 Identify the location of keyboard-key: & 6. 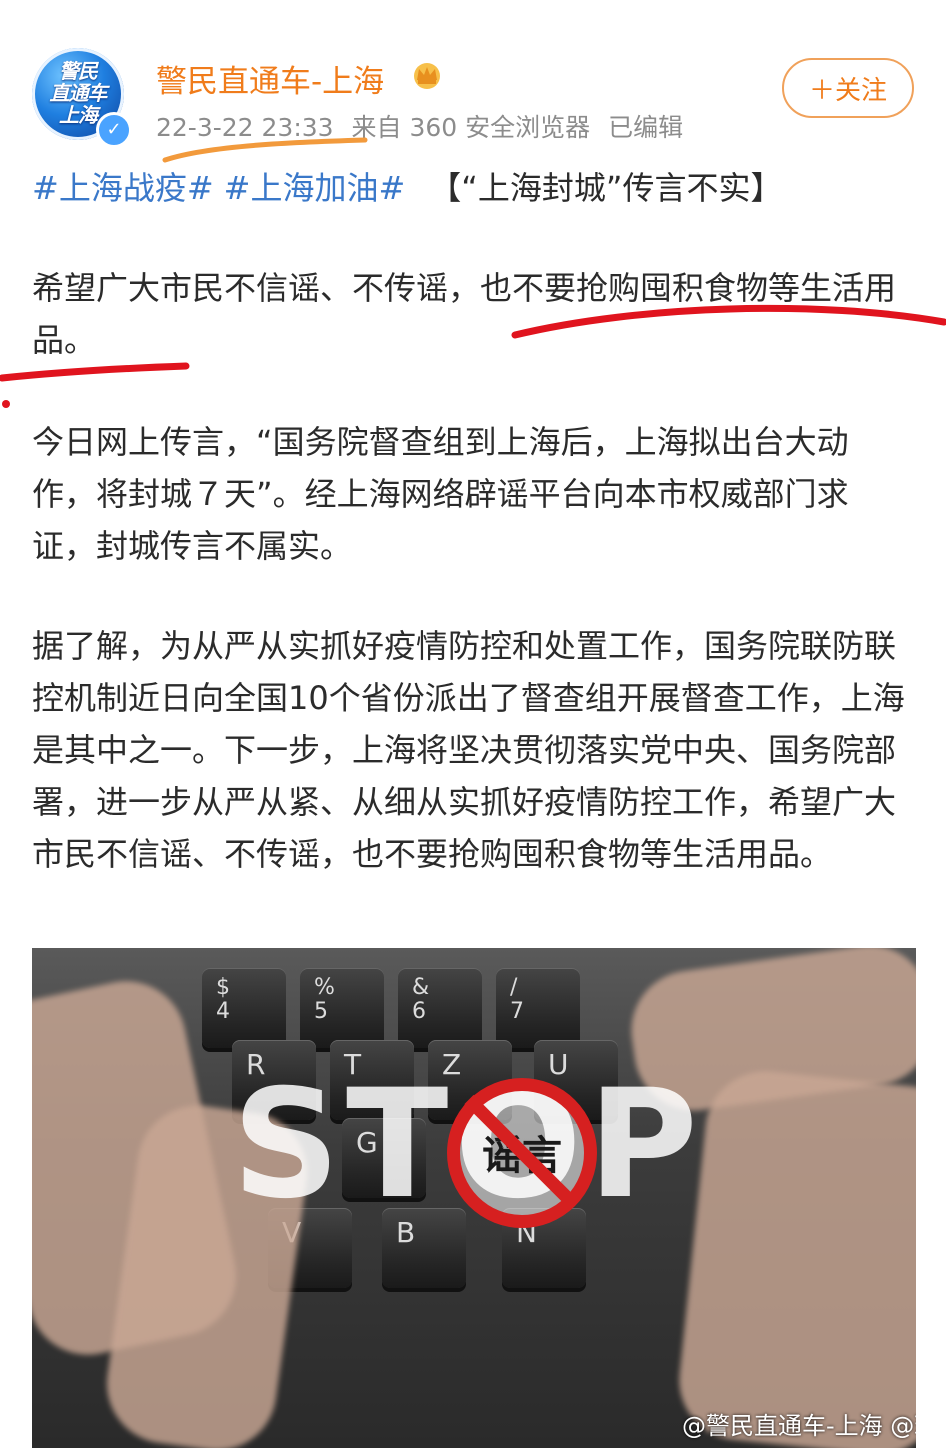
(440, 1008).